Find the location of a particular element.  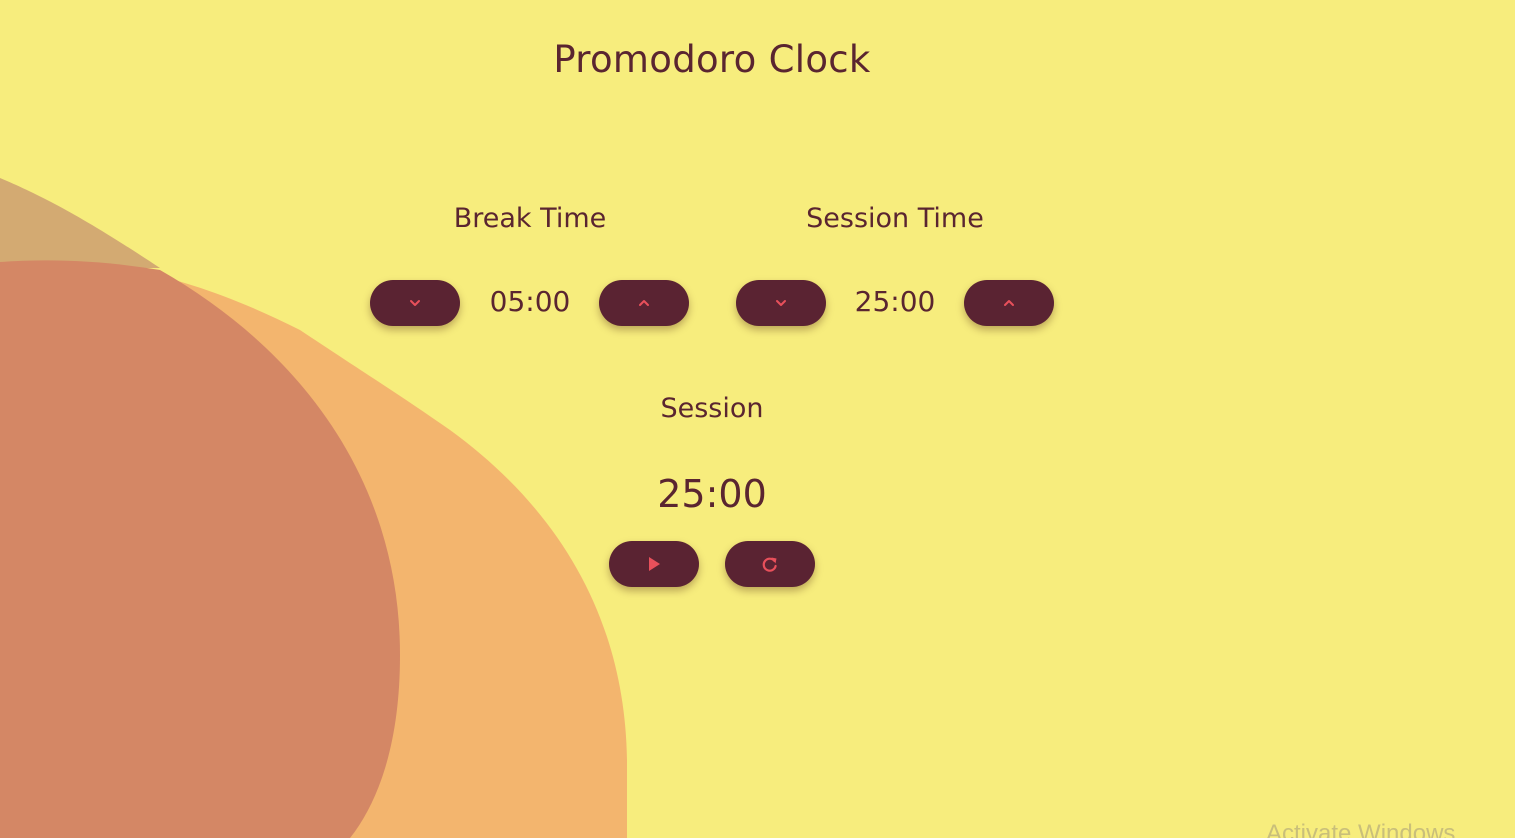

break-time-label: Break Time is located at coordinates (530, 218).